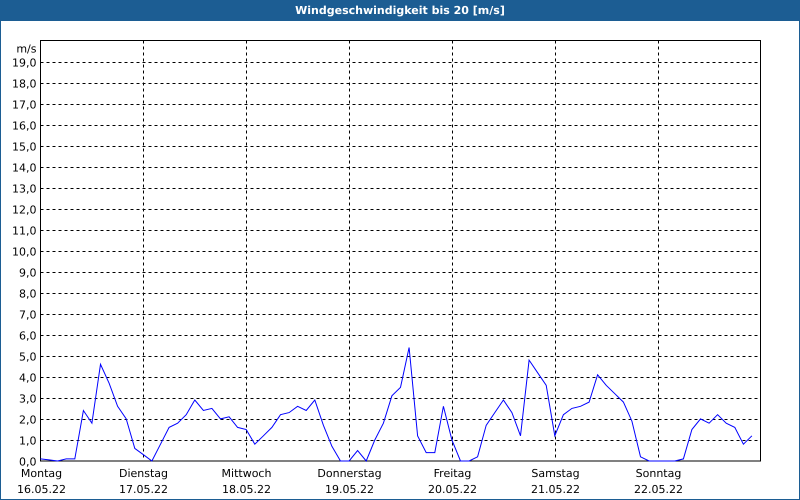 The height and width of the screenshot is (500, 800). What do you see at coordinates (27, 462) in the screenshot?
I see `y-tick-label: 0,0` at bounding box center [27, 462].